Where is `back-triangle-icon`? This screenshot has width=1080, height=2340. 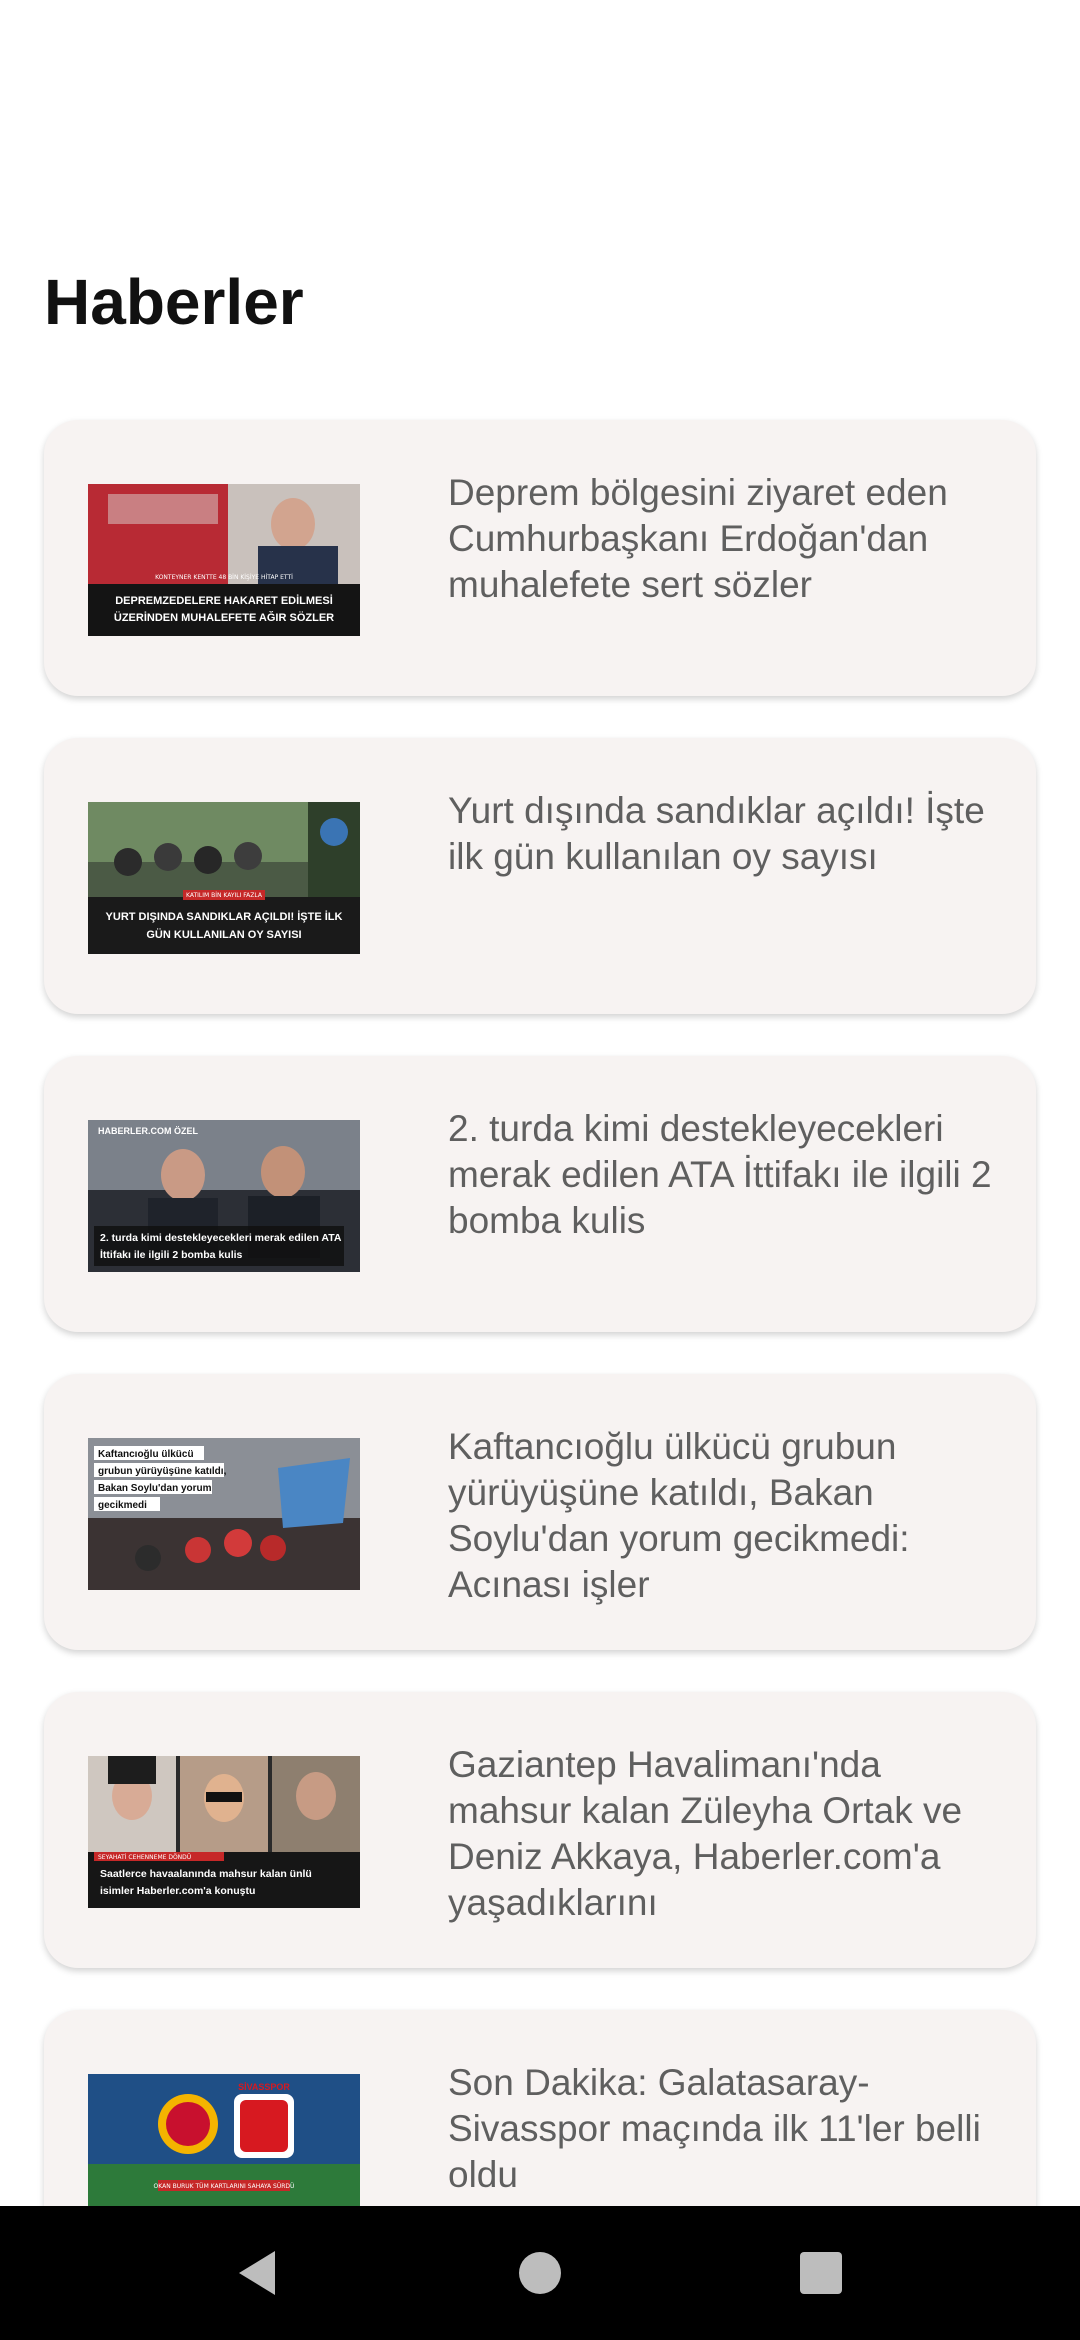 back-triangle-icon is located at coordinates (257, 2273).